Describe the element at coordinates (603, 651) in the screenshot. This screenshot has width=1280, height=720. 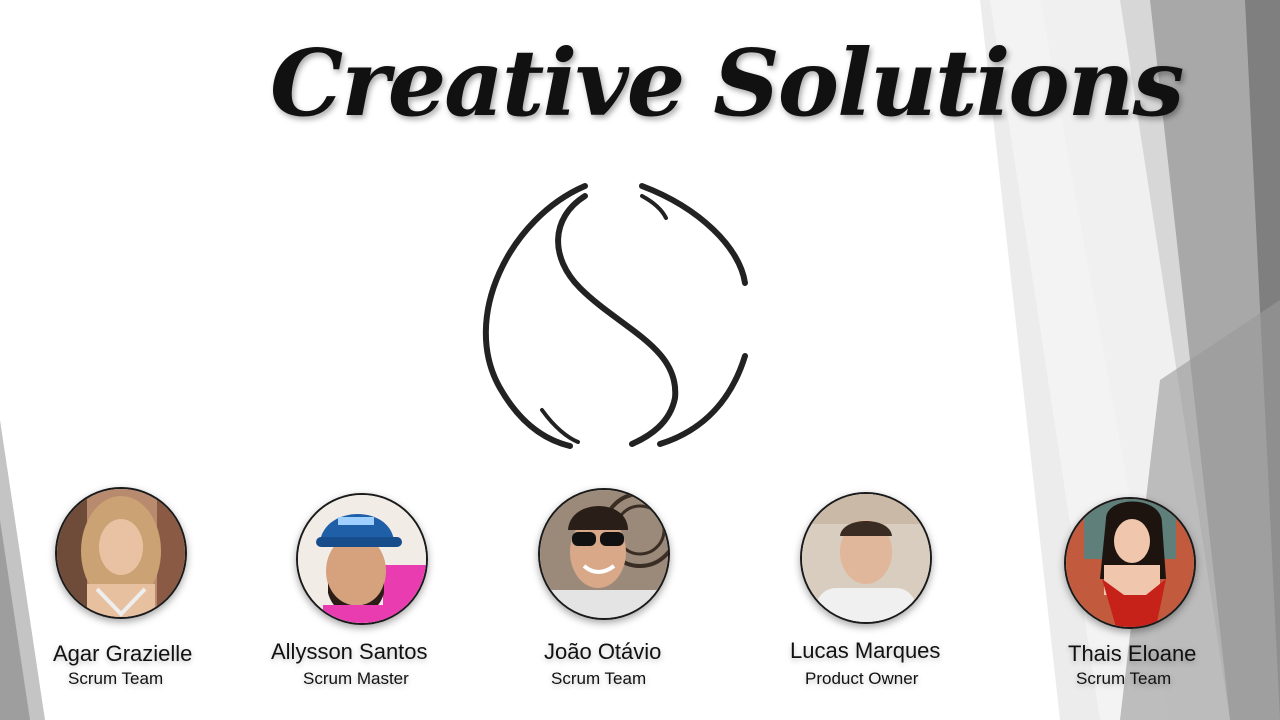
I see `member-name: João Otávio` at that location.